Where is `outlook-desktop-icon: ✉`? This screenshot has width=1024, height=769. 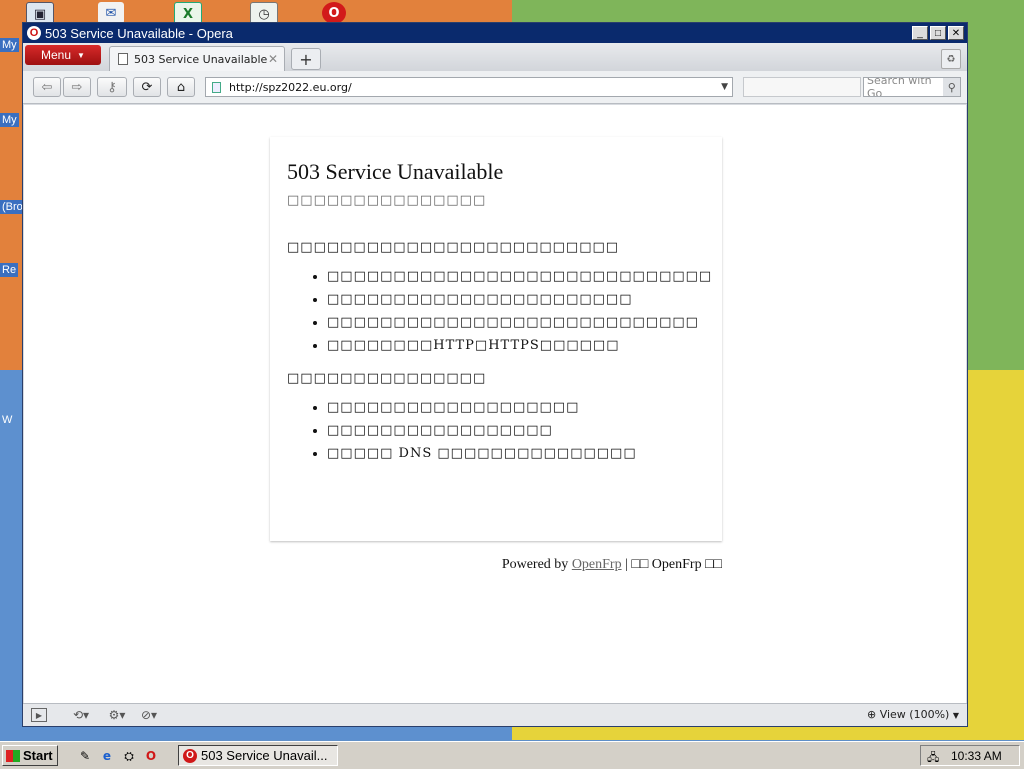 outlook-desktop-icon: ✉ is located at coordinates (111, 13).